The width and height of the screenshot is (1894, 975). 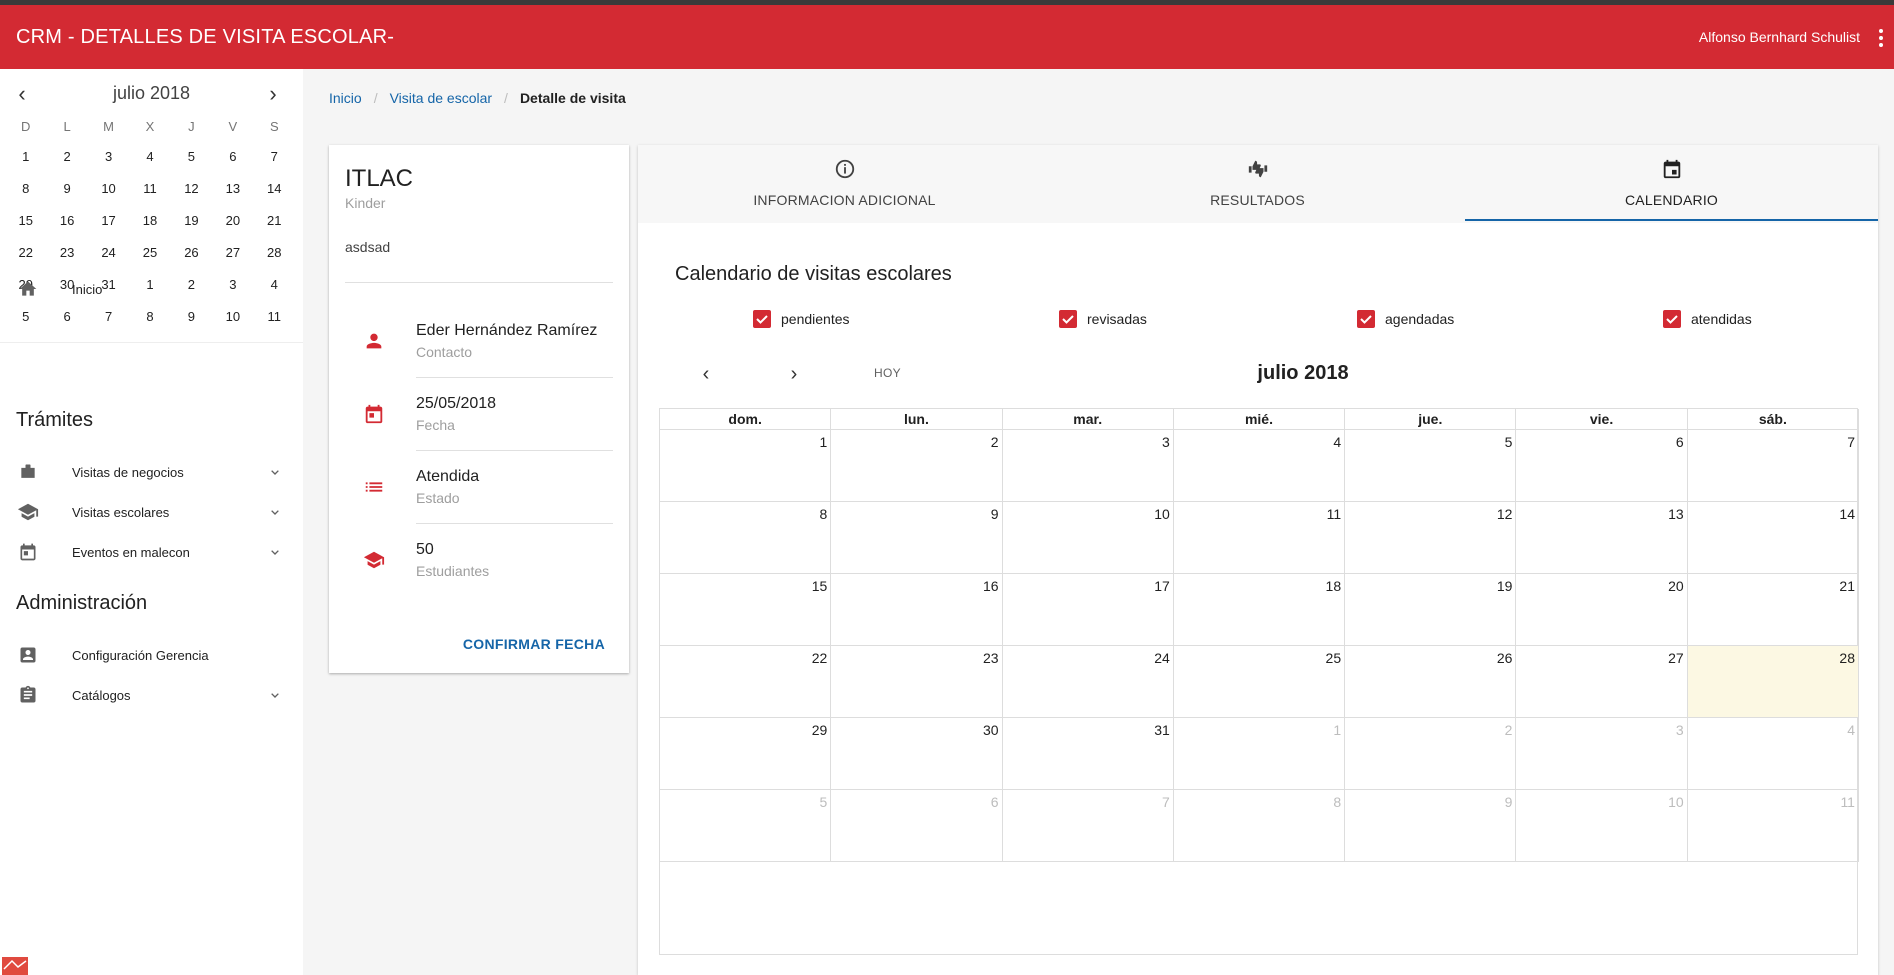 I want to click on calendar-day-number: 15, so click(x=820, y=586).